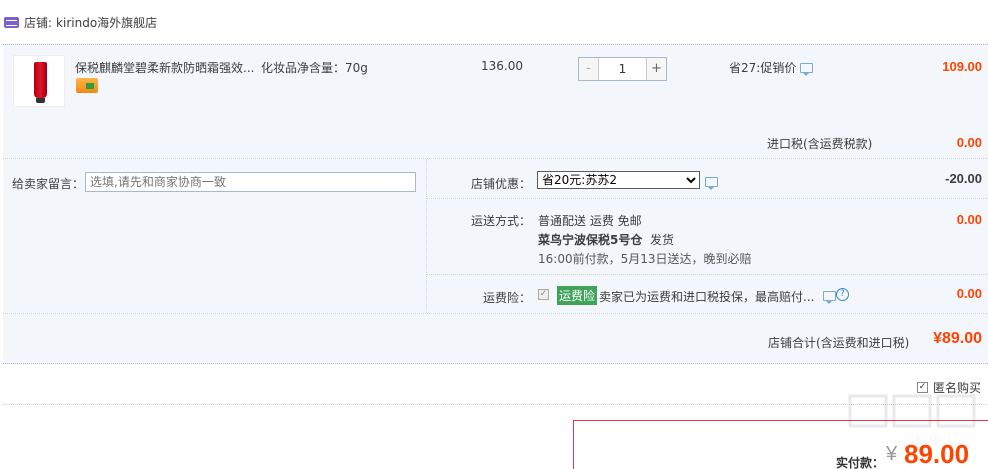 The image size is (988, 469). What do you see at coordinates (839, 343) in the screenshot?
I see `subtotal-label: 店铺合计(含运费和进口税)` at bounding box center [839, 343].